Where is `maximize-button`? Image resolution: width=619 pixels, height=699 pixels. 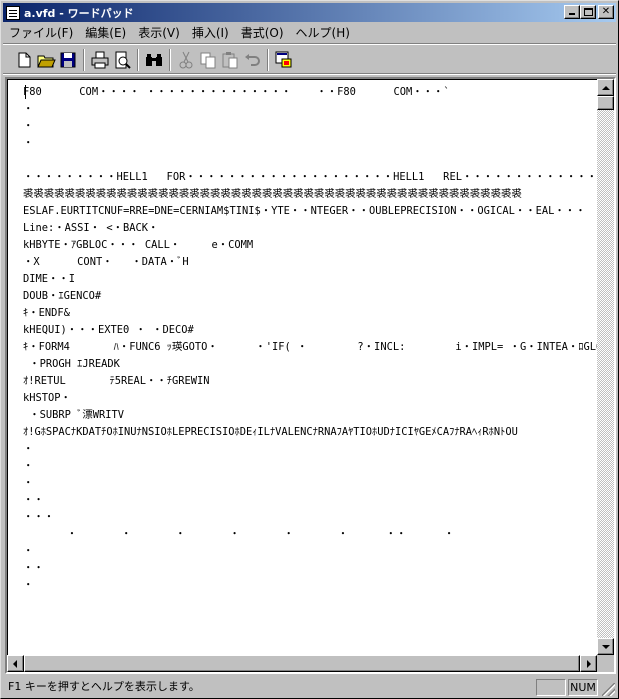
maximize-button is located at coordinates (588, 12).